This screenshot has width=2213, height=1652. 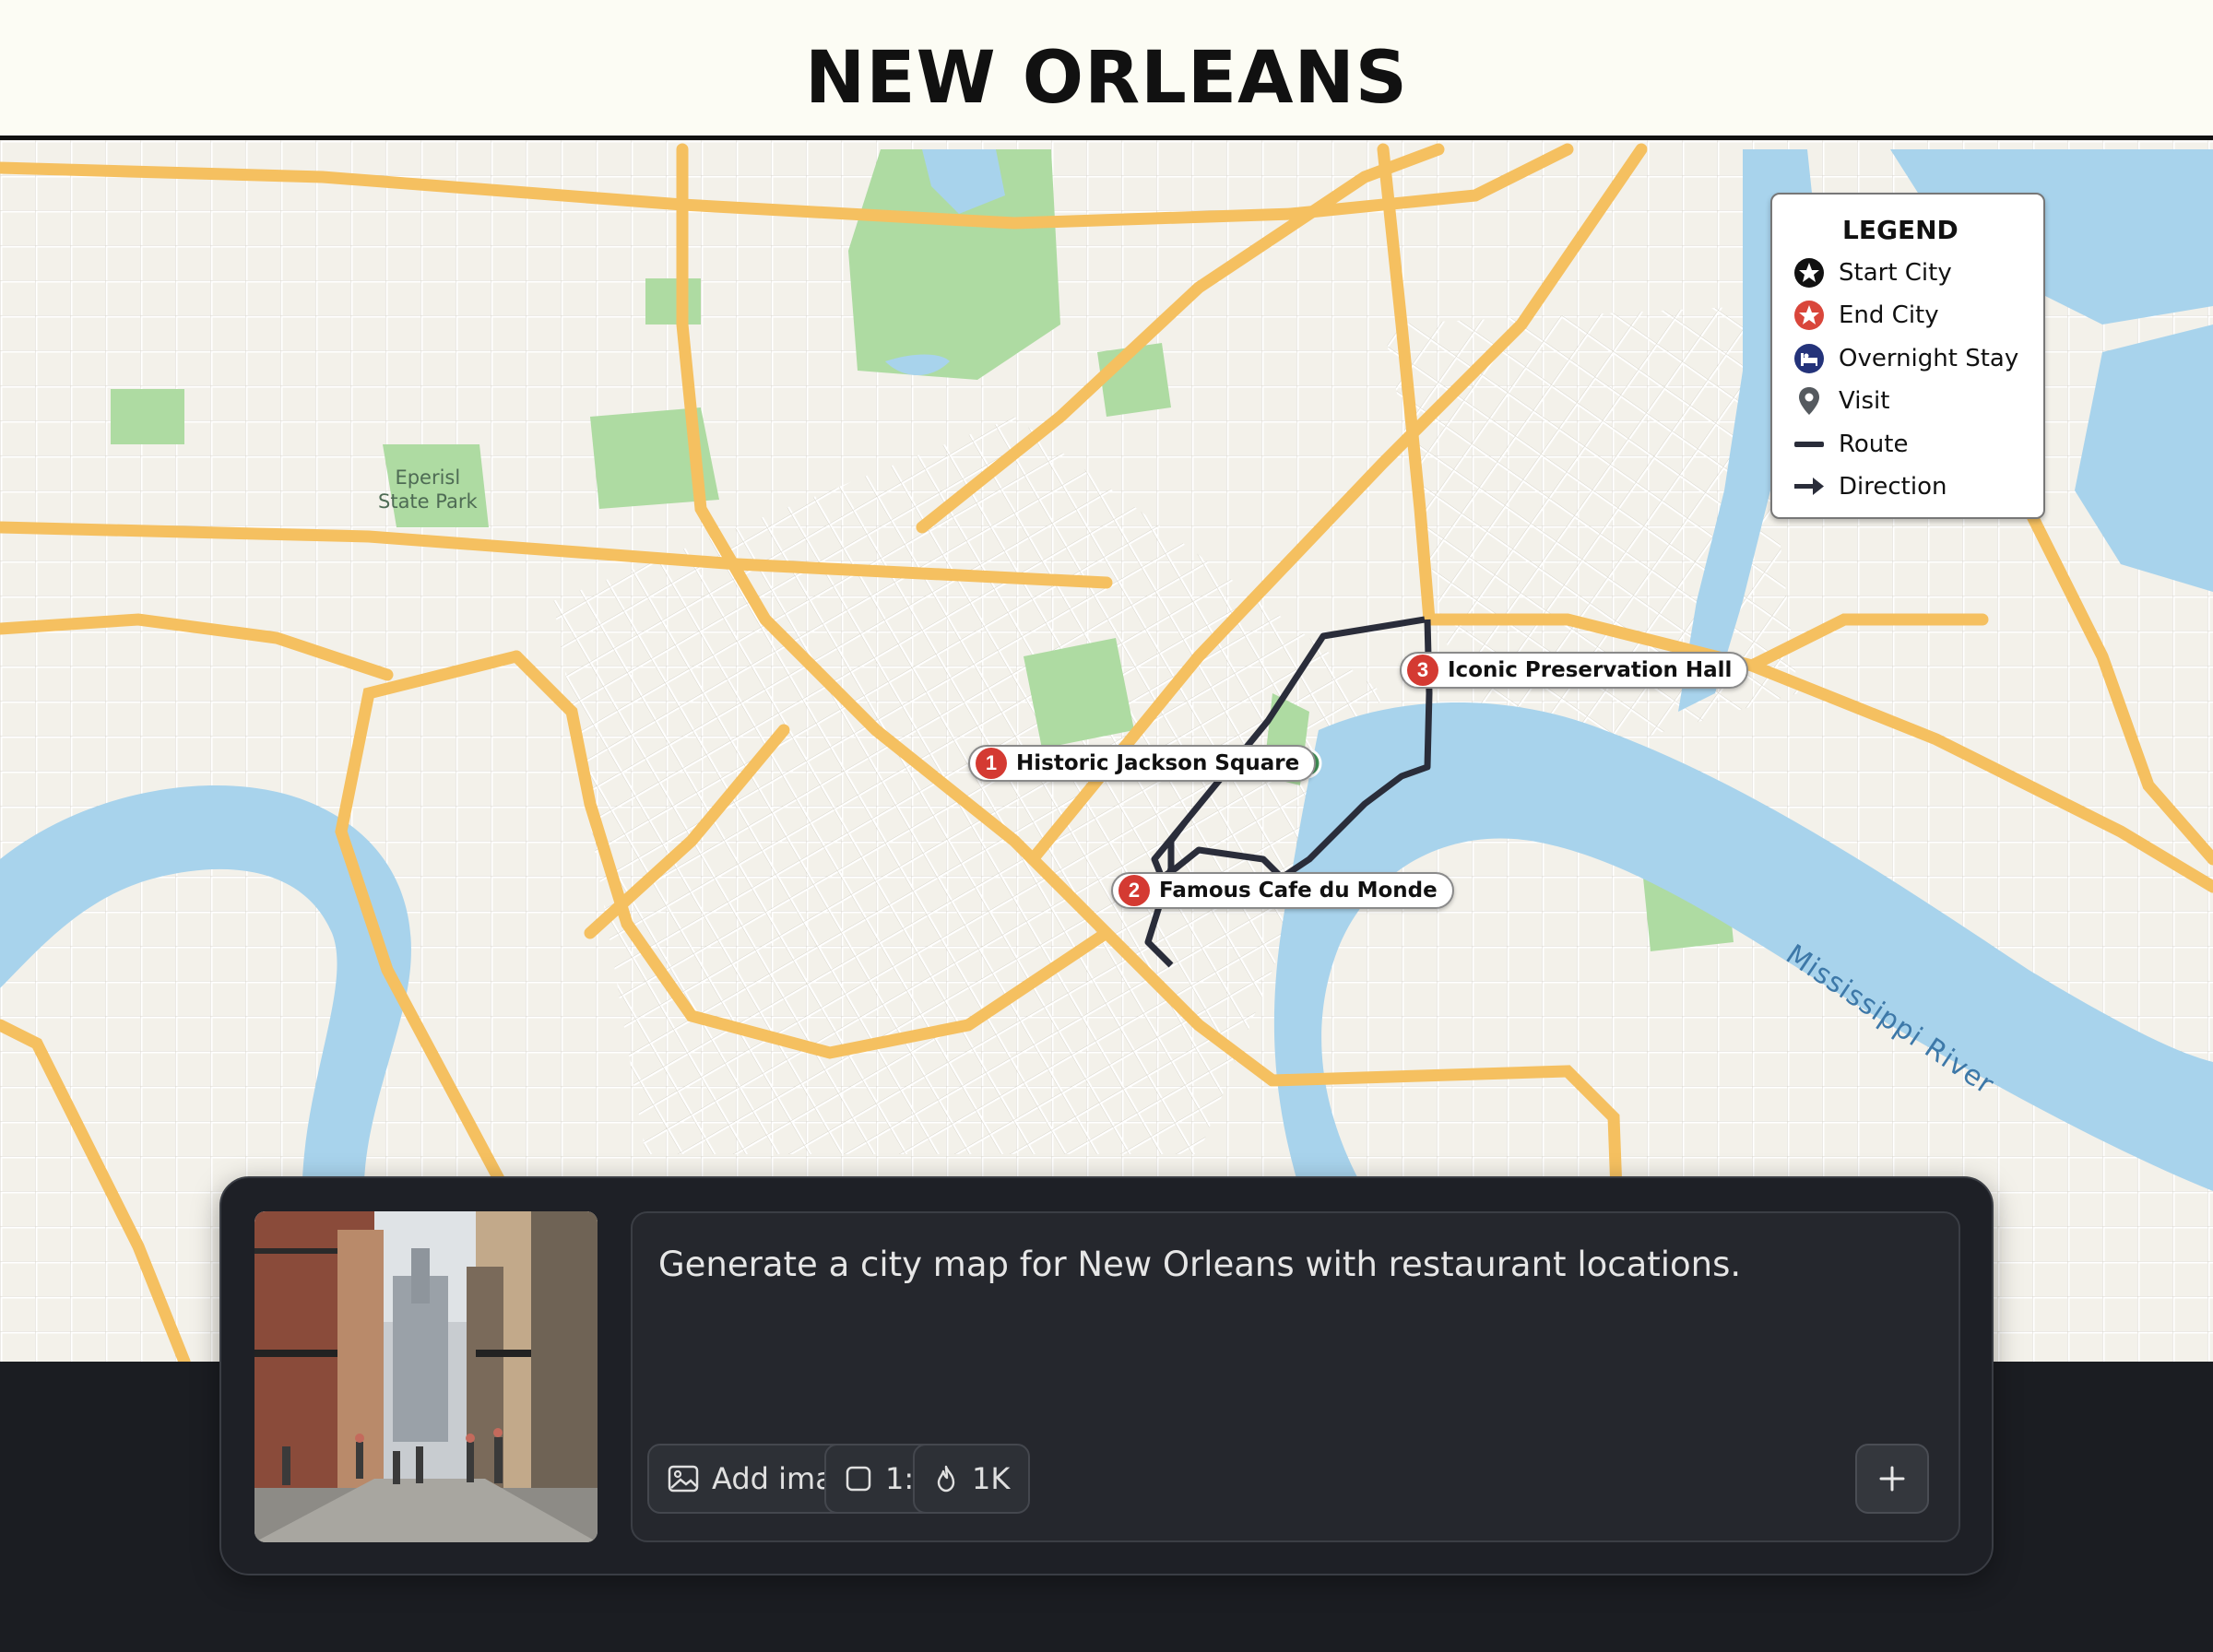 I want to click on page-header: NEW ORLEANS, so click(x=1106, y=70).